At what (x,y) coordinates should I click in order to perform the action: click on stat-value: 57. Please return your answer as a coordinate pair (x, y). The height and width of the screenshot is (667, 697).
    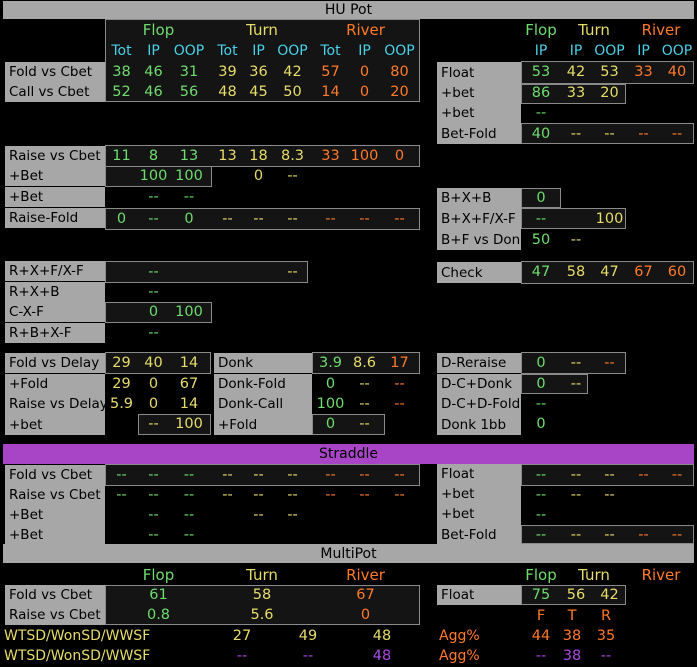
    Looking at the image, I should click on (330, 72).